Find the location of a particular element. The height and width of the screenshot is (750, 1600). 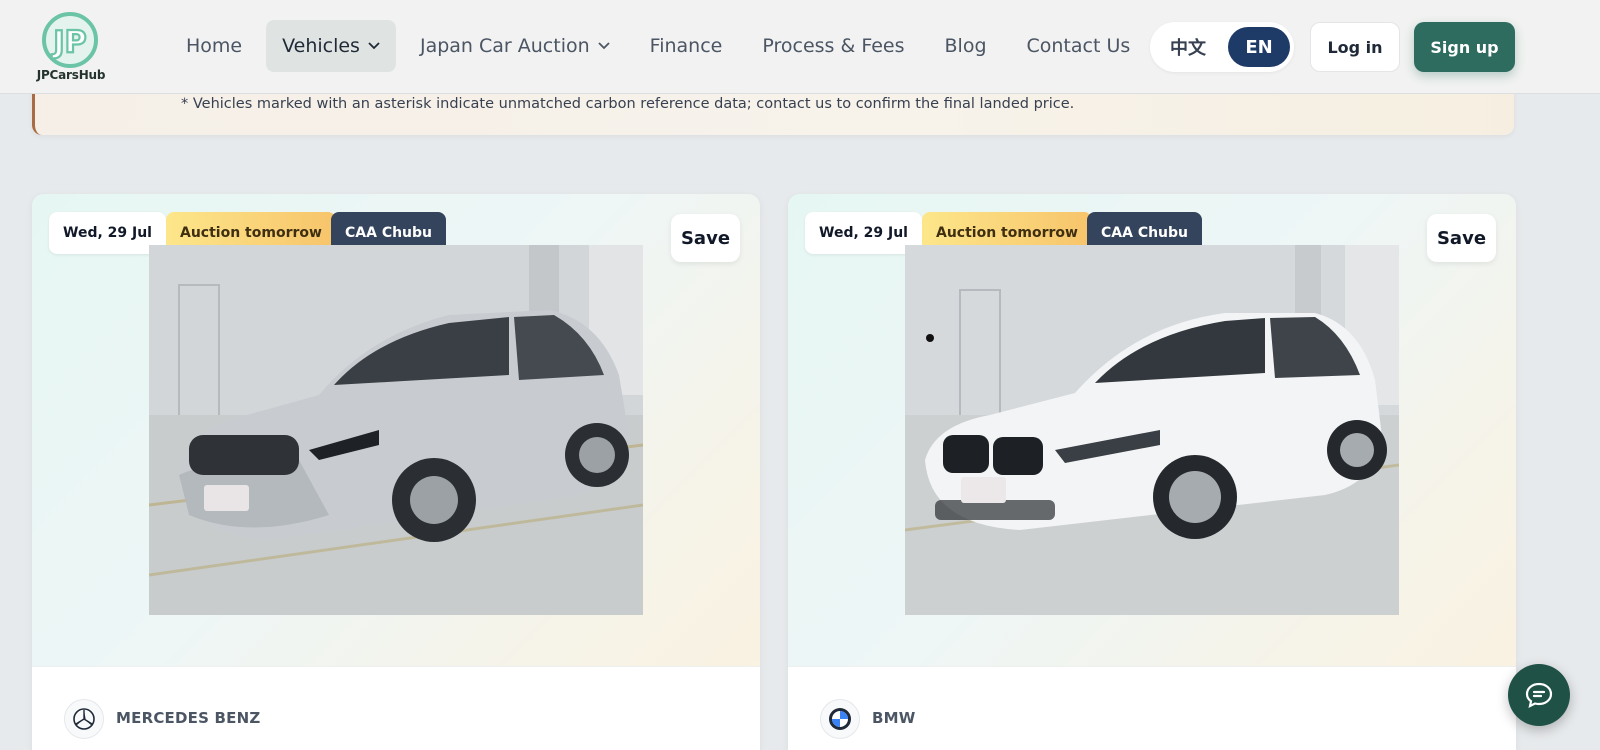

nav-contact-label: Contact Us is located at coordinates (1078, 46).